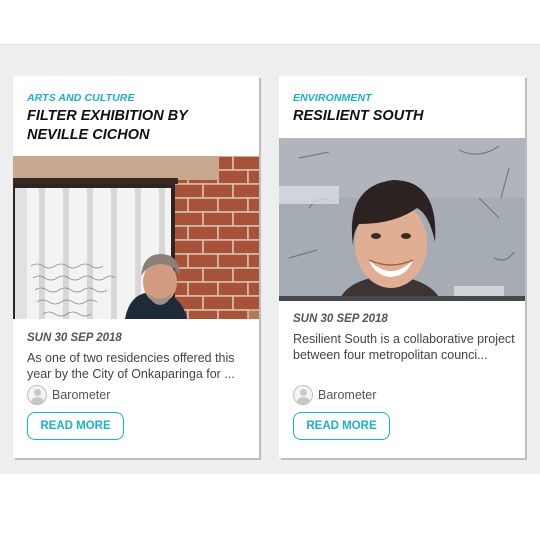 Image resolution: width=540 pixels, height=540 pixels. What do you see at coordinates (404, 116) in the screenshot?
I see `article-title: RESILIENT SOUTH` at bounding box center [404, 116].